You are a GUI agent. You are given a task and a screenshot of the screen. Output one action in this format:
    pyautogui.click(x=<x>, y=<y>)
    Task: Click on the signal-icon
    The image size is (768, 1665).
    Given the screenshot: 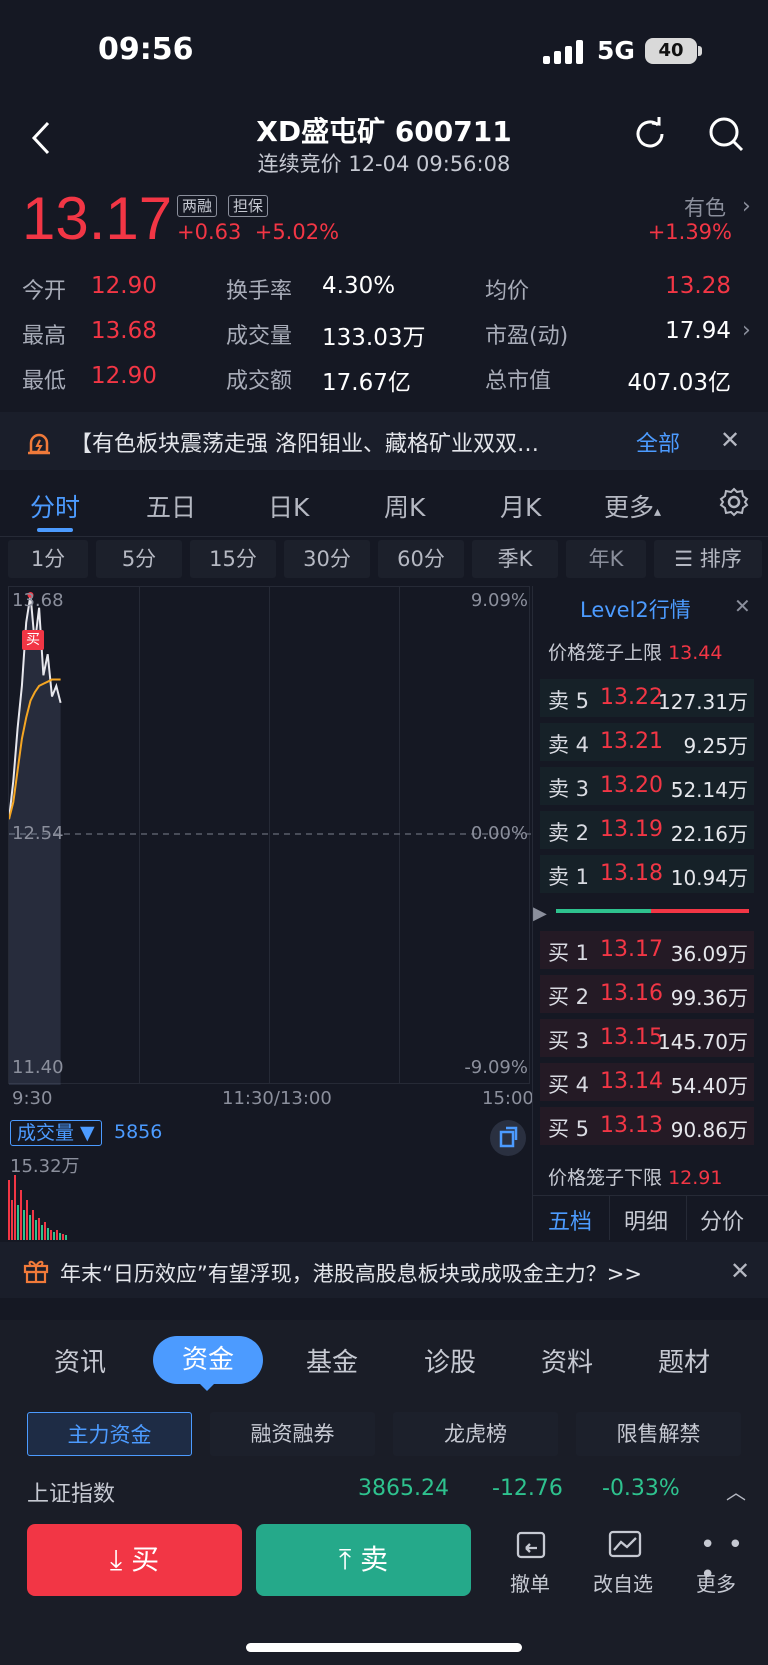 What is the action you would take?
    pyautogui.click(x=564, y=52)
    